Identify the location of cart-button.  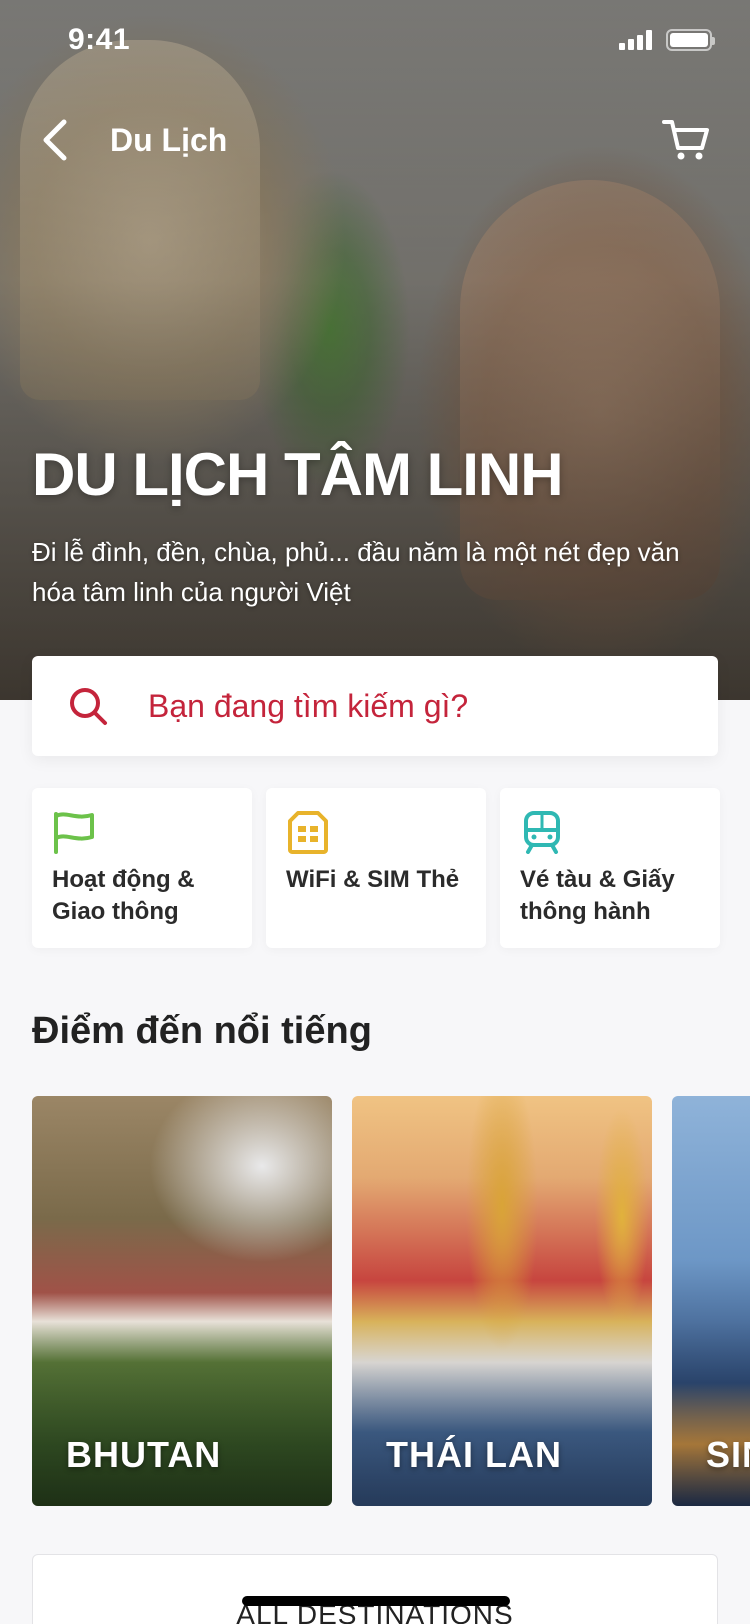
(680, 140).